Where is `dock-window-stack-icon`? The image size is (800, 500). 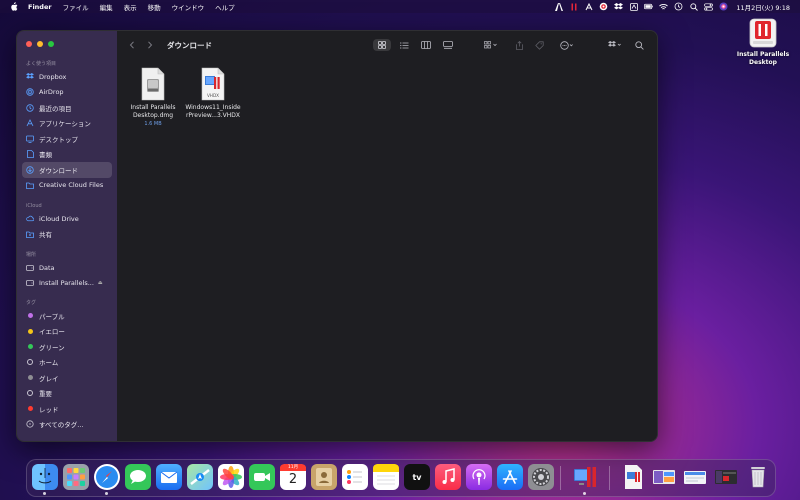 dock-window-stack-icon is located at coordinates (726, 477).